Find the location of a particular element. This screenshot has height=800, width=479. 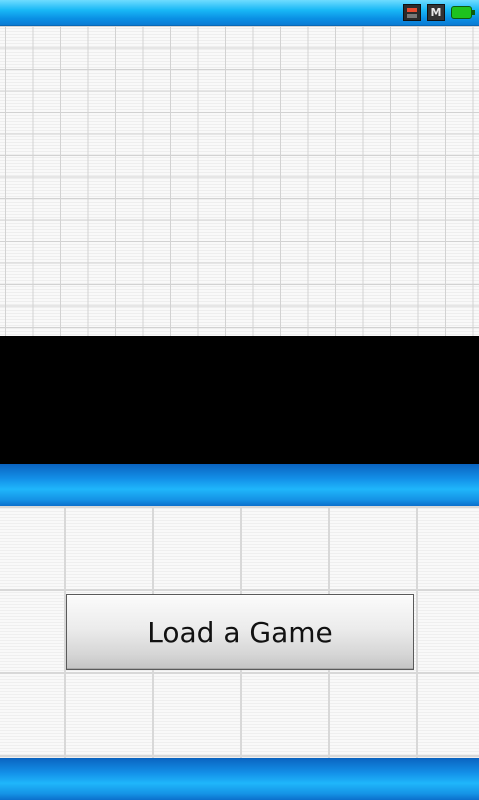

battery-icon is located at coordinates (463, 12).